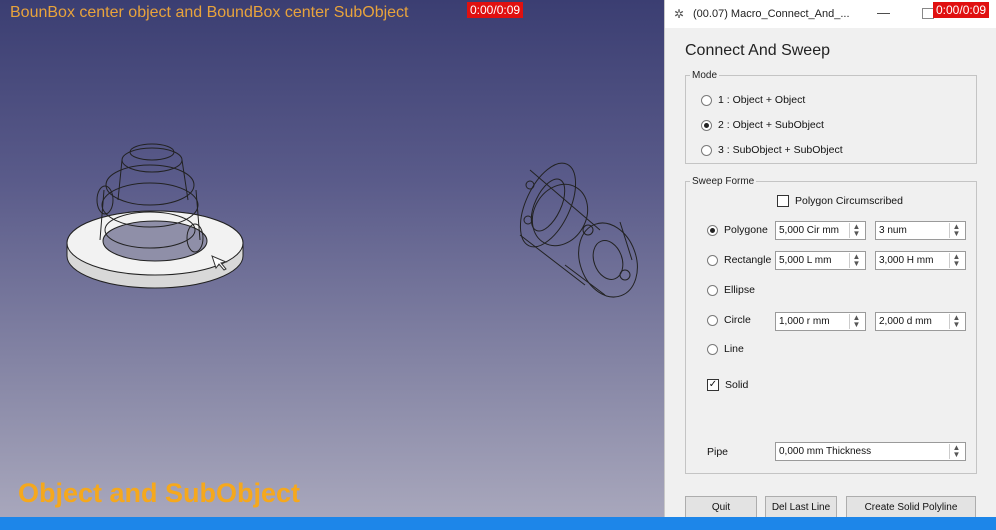 Image resolution: width=996 pixels, height=530 pixels. I want to click on shape-label: Rectangle, so click(748, 260).